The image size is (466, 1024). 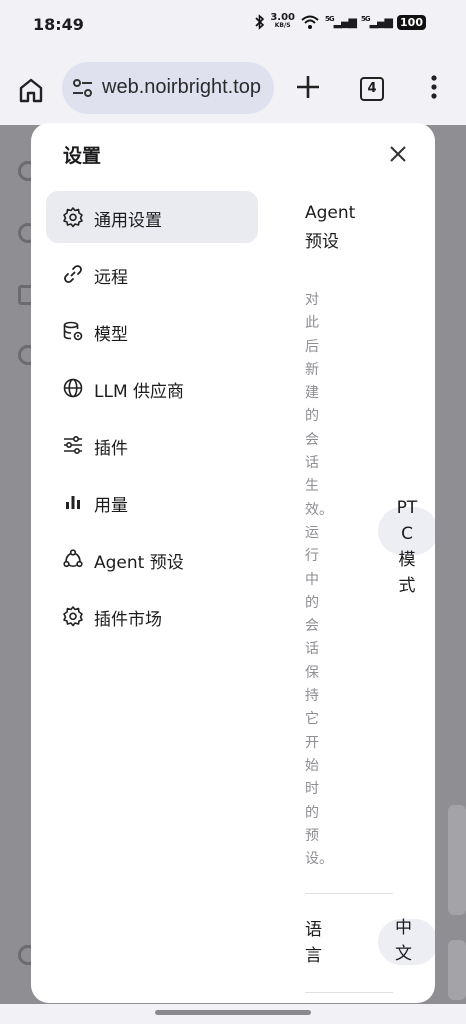 I want to click on nav-item-label: 通用设置, so click(x=128, y=221).